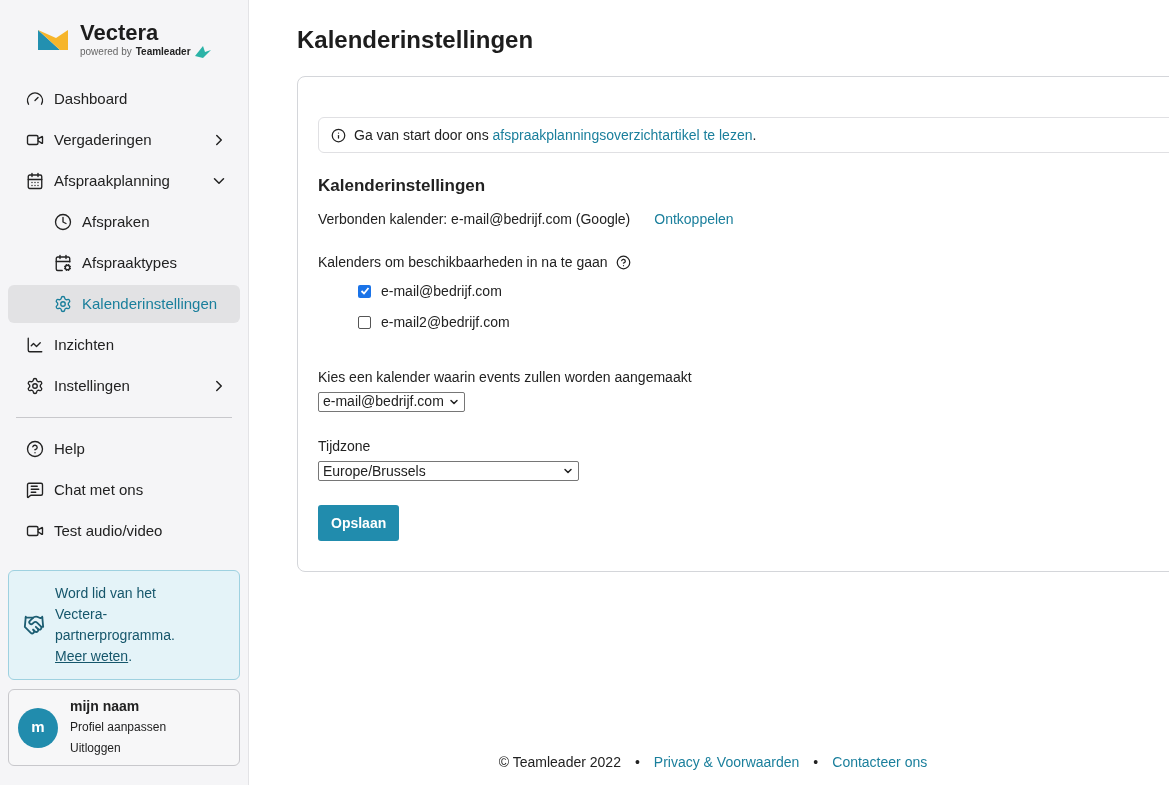 The height and width of the screenshot is (785, 1169). I want to click on handshake-icon, so click(34, 625).